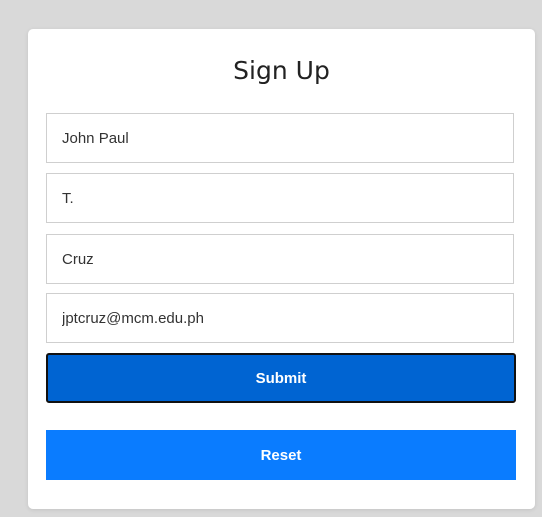 This screenshot has height=517, width=542. What do you see at coordinates (280, 198) in the screenshot?
I see `middle-initial-field` at bounding box center [280, 198].